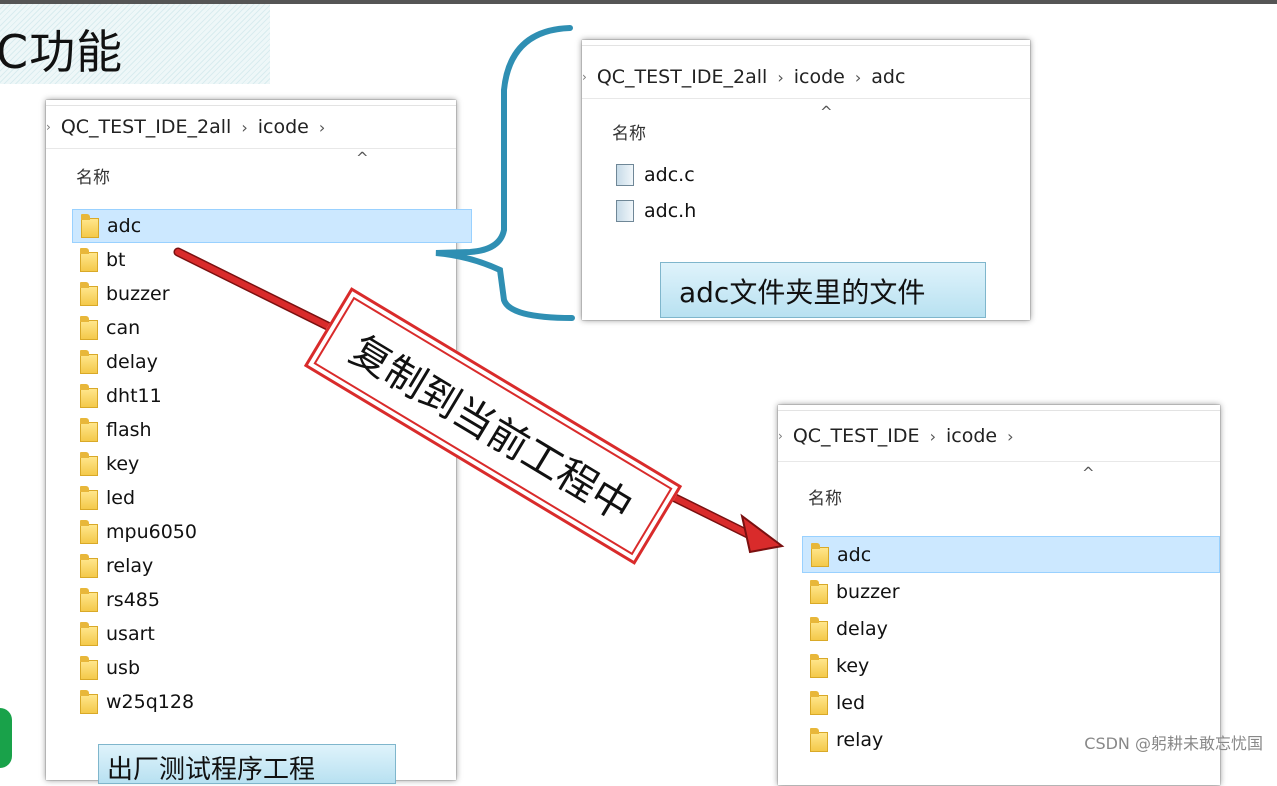  What do you see at coordinates (856, 436) in the screenshot?
I see `breadcrumb-item: QC_TEST_IDE` at bounding box center [856, 436].